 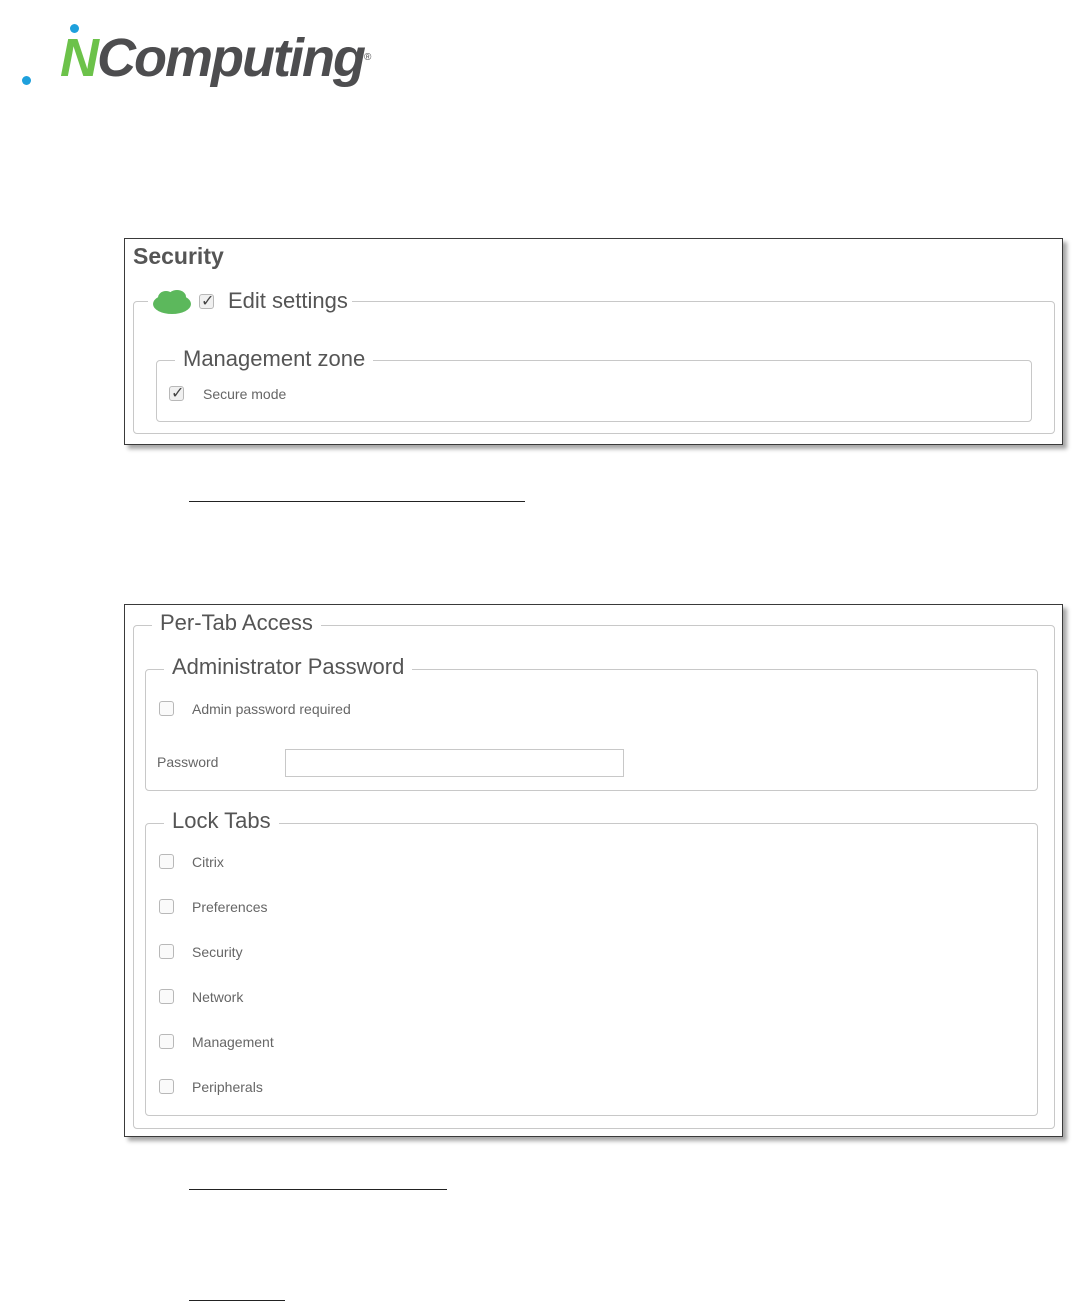 I want to click on logo-dot-bottom, so click(x=26, y=80).